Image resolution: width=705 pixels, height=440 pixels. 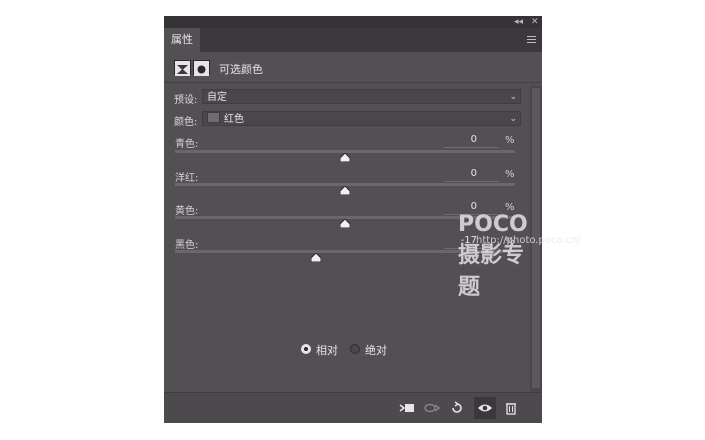 I want to click on watermark-brand: POCO 摄影专题, so click(x=493, y=256).